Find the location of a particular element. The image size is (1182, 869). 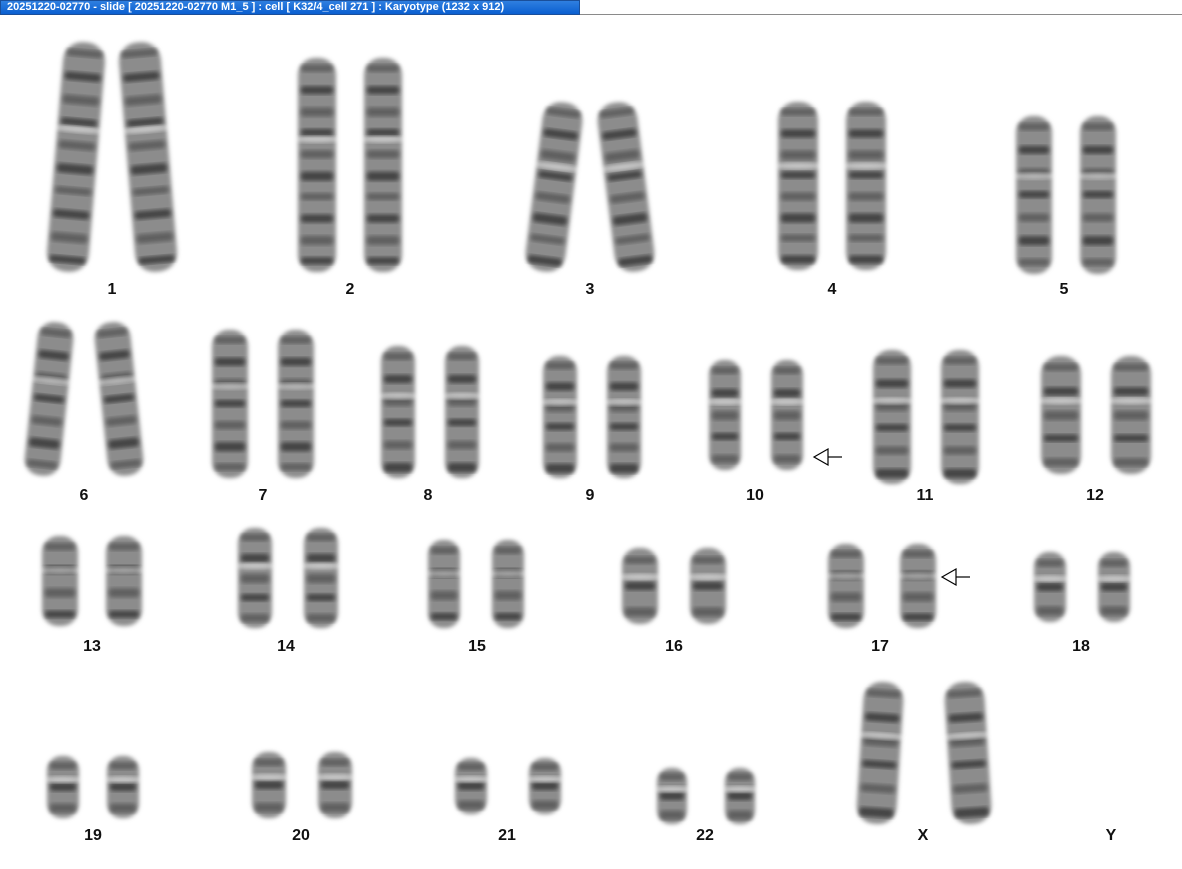

chromosome-22-a is located at coordinates (672, 796).